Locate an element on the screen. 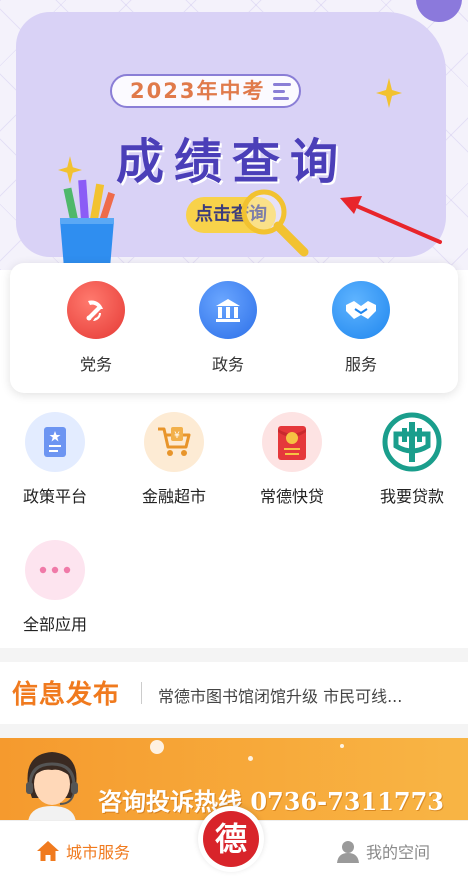 The image size is (468, 882). service-label: 服务 is located at coordinates (360, 364).